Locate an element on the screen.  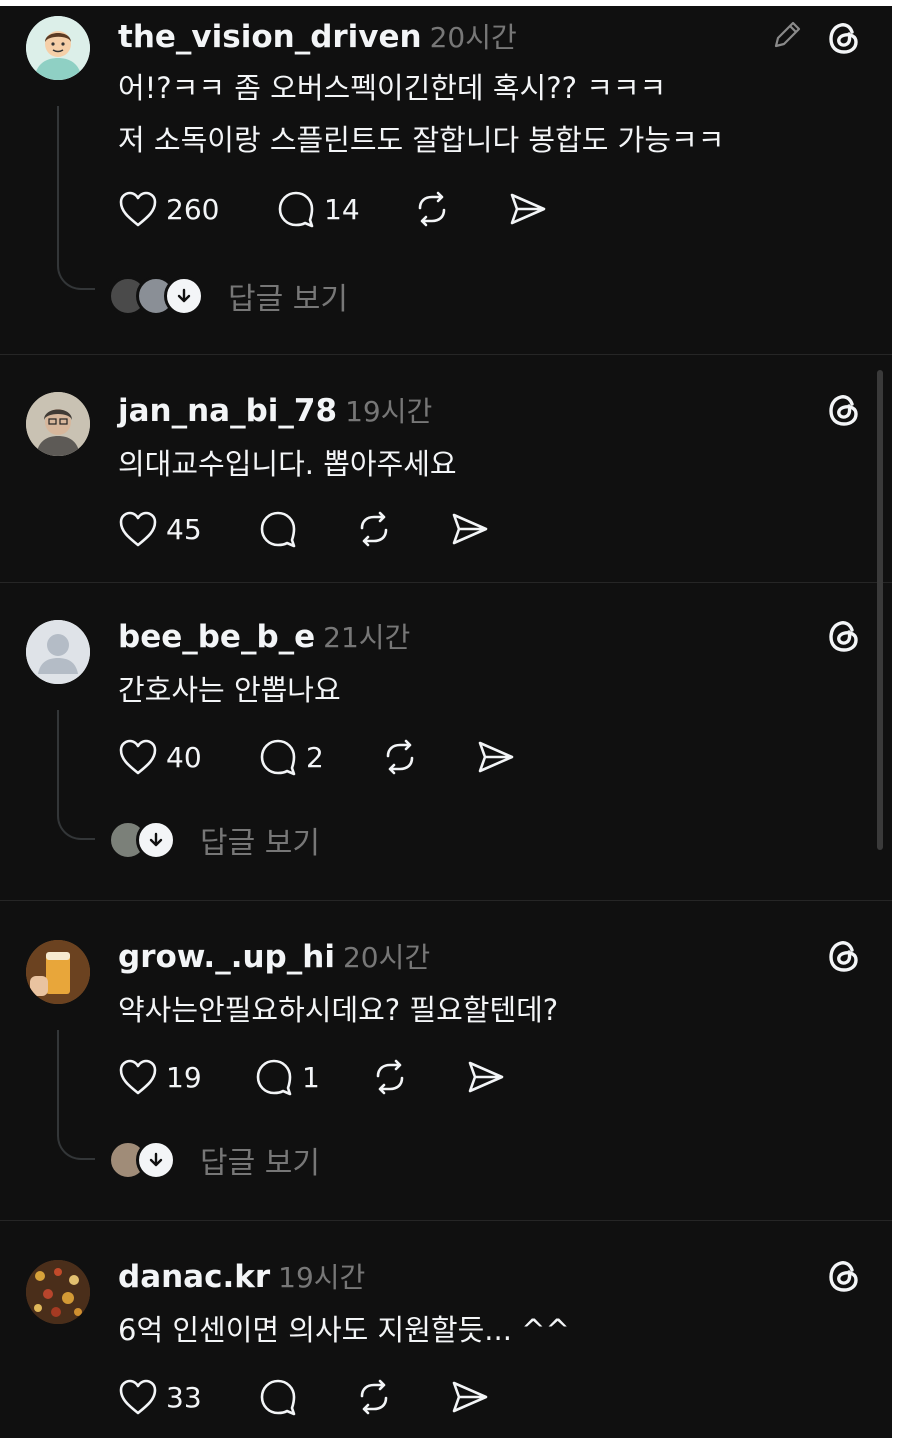
username-text: the_vision_driven is located at coordinates (270, 37).